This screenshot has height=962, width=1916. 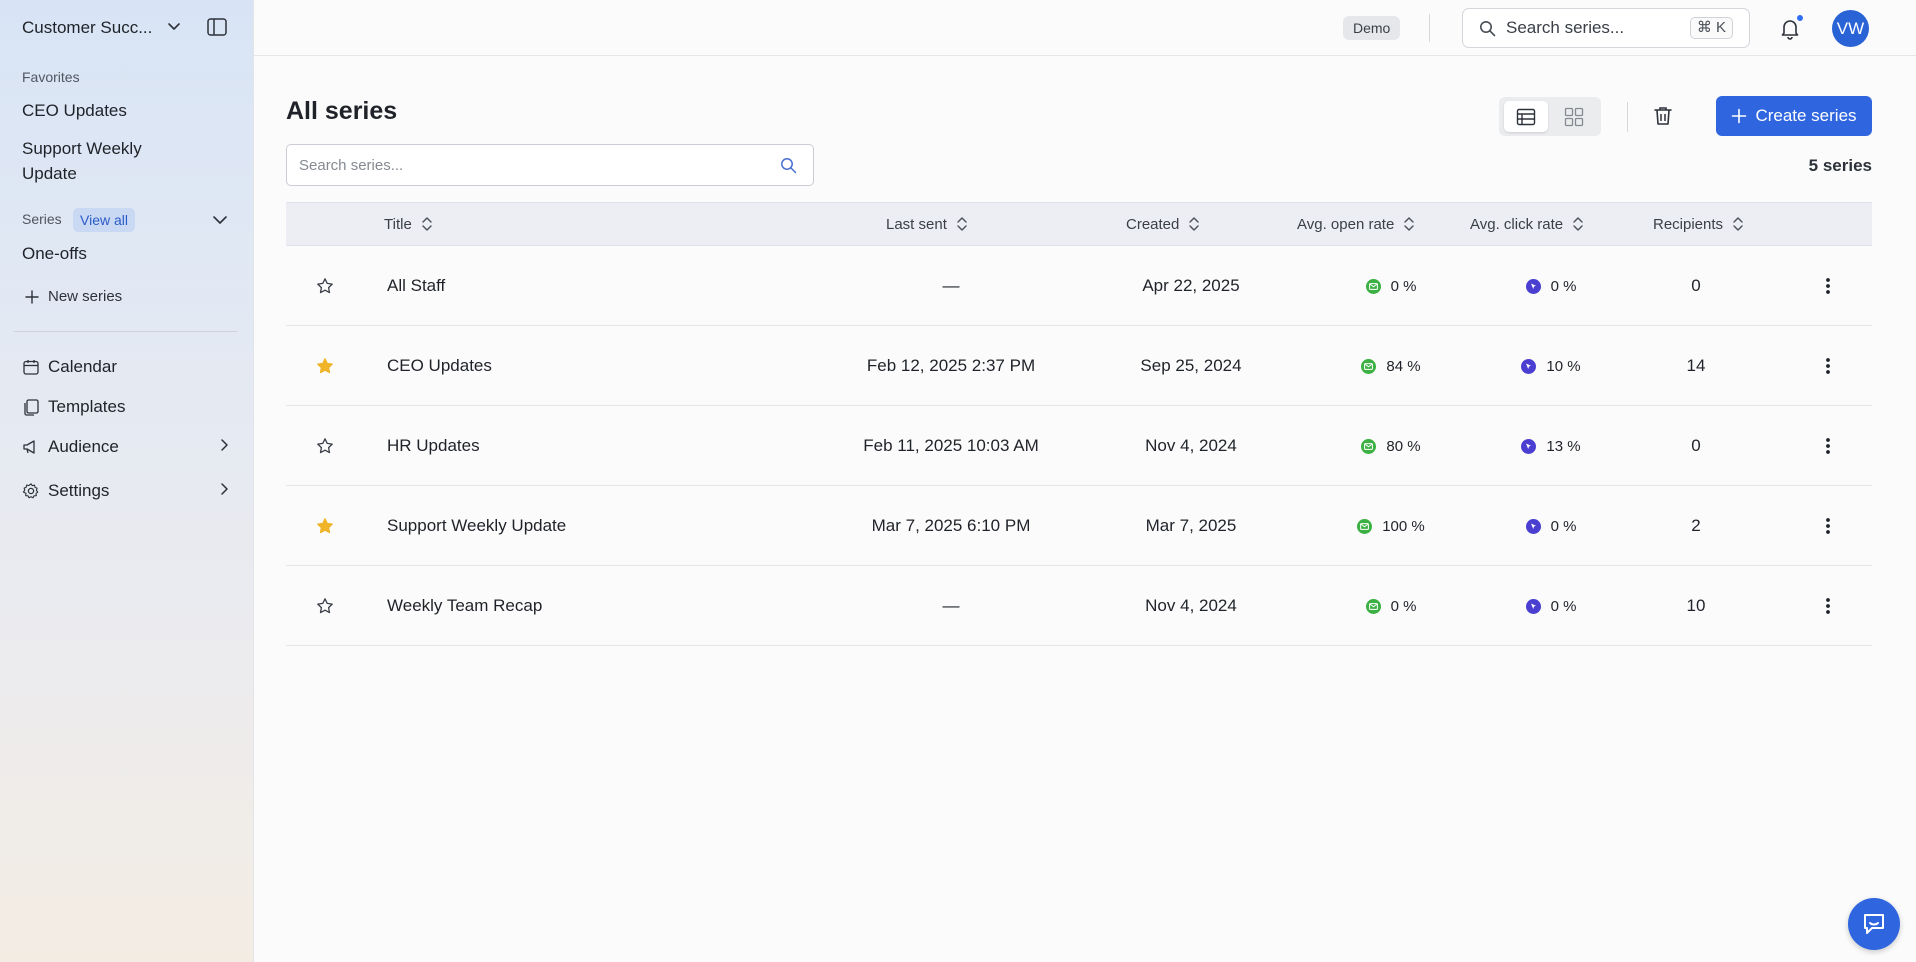 What do you see at coordinates (1429, 28) in the screenshot?
I see `topbar-divider` at bounding box center [1429, 28].